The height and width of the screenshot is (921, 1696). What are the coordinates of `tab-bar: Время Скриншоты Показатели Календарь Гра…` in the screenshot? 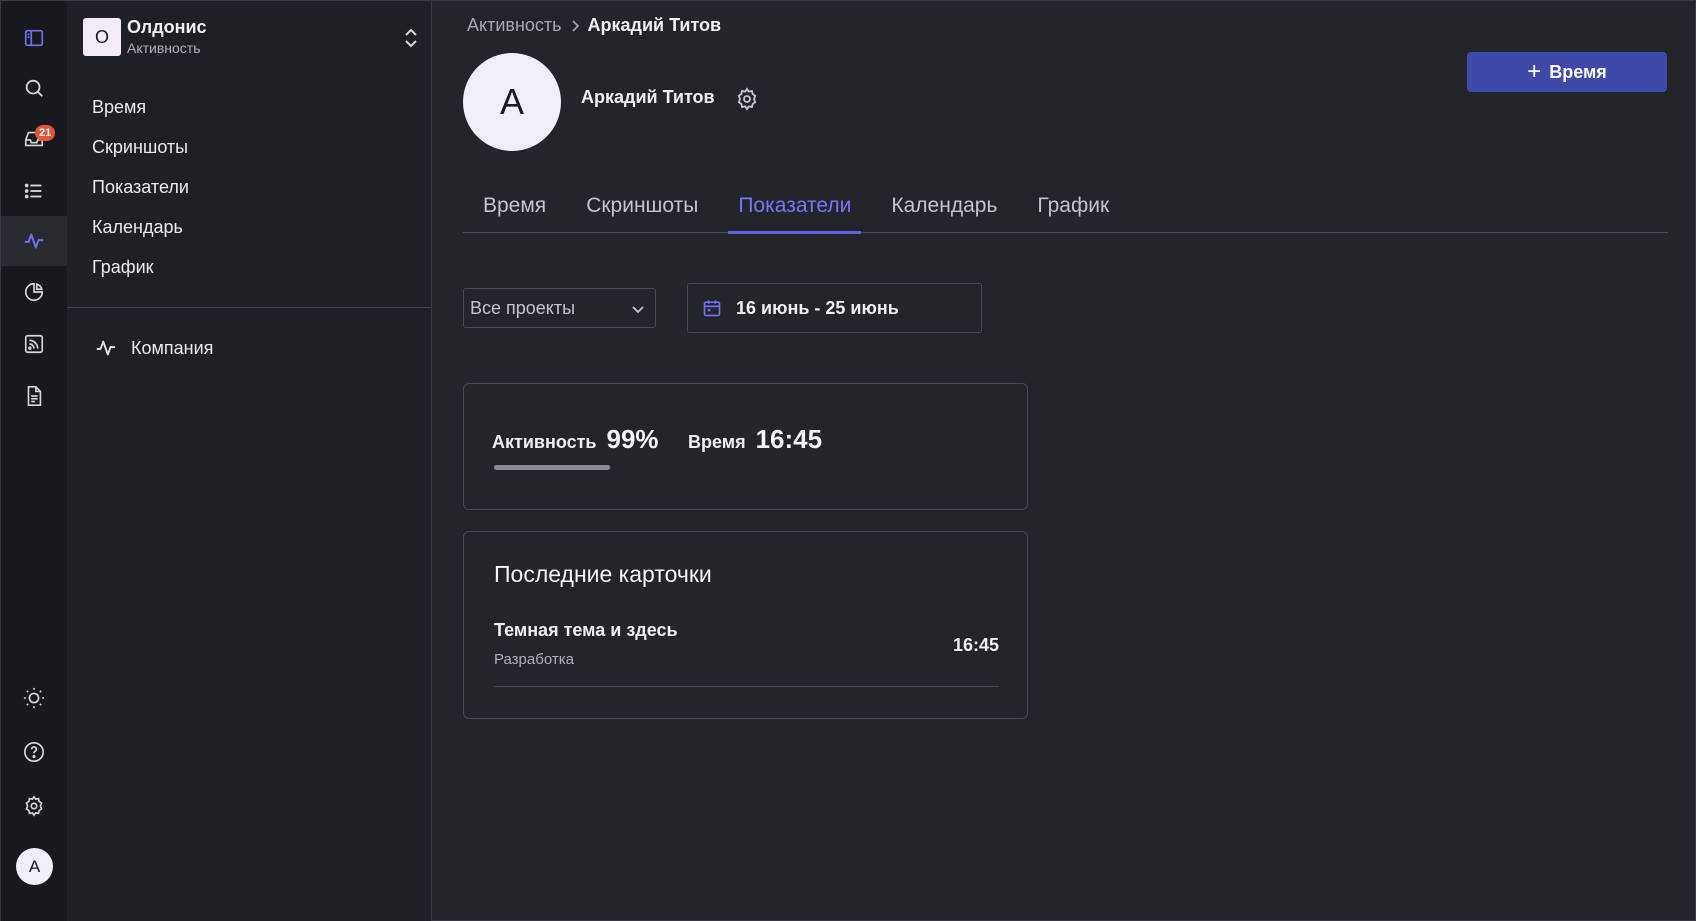 It's located at (1065, 211).